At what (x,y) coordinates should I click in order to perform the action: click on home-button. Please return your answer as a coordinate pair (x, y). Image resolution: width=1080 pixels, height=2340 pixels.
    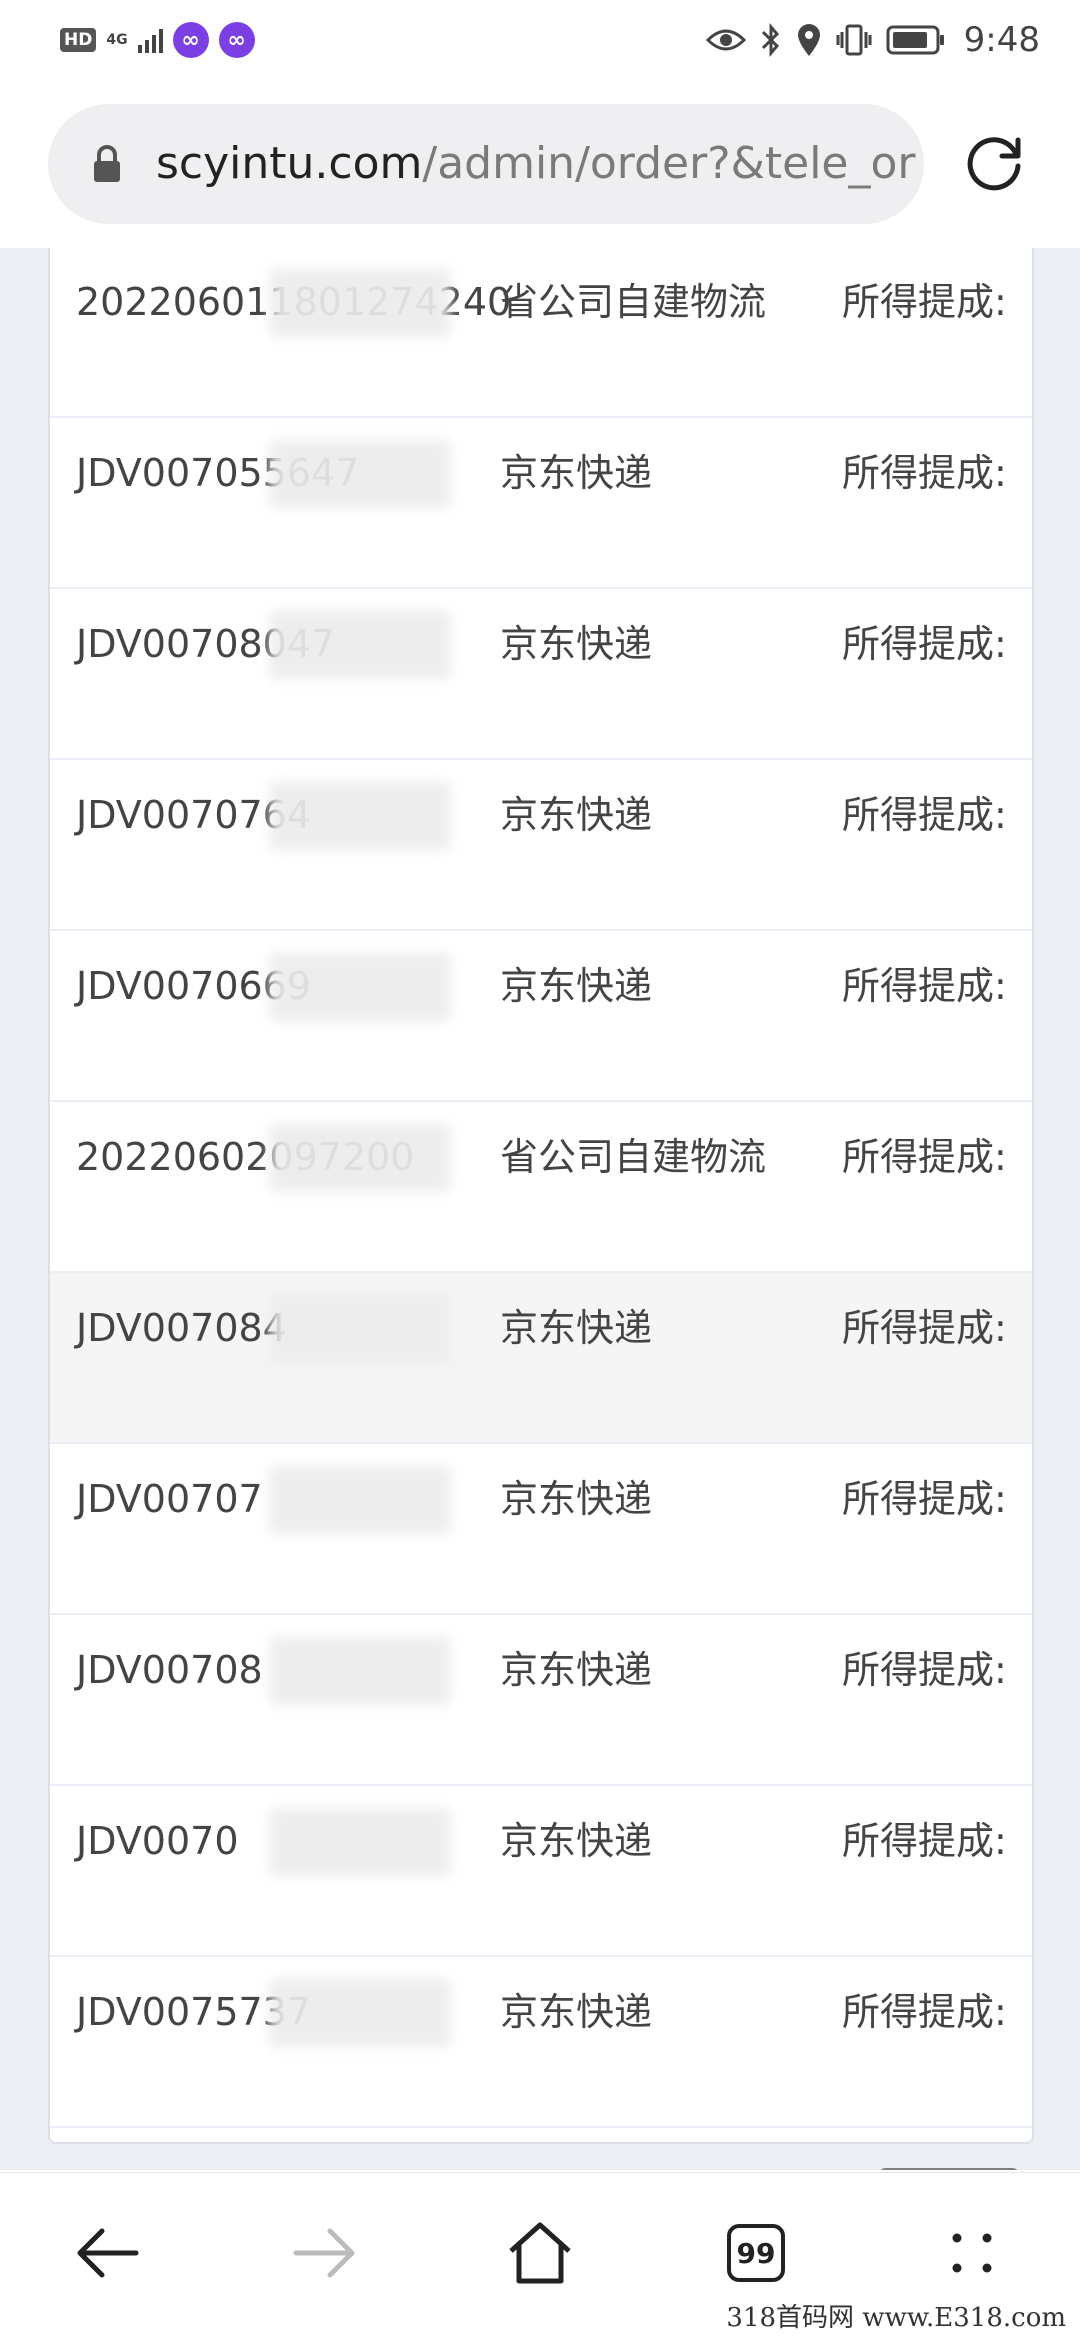
    Looking at the image, I should click on (540, 2253).